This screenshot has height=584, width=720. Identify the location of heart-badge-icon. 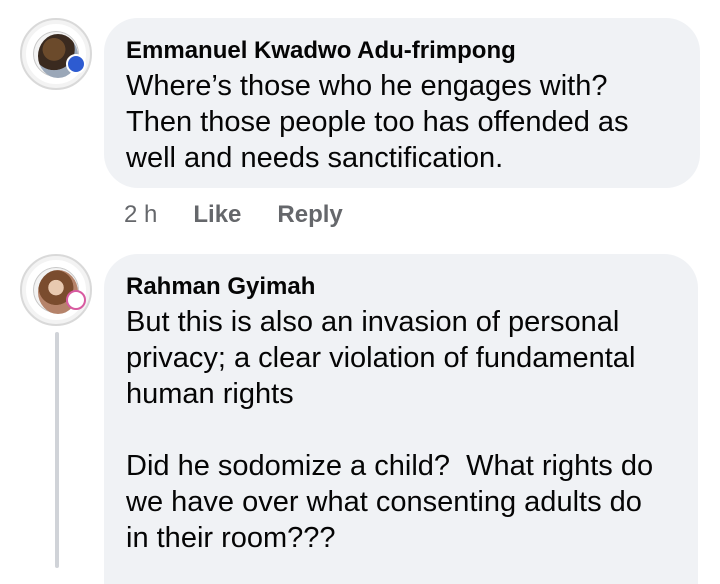
(76, 300).